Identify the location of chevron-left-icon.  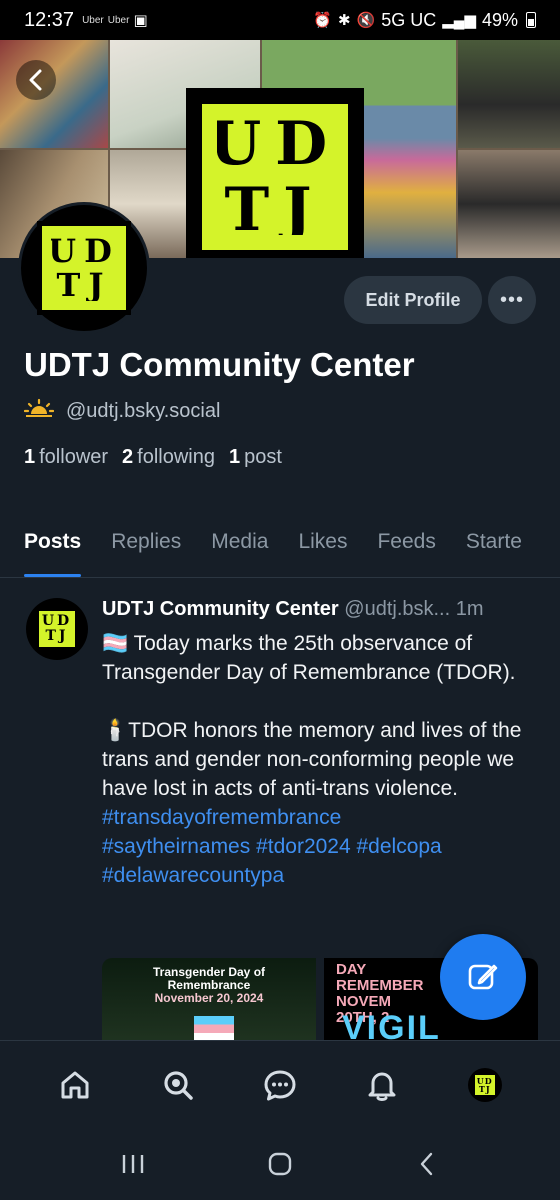
(35, 80).